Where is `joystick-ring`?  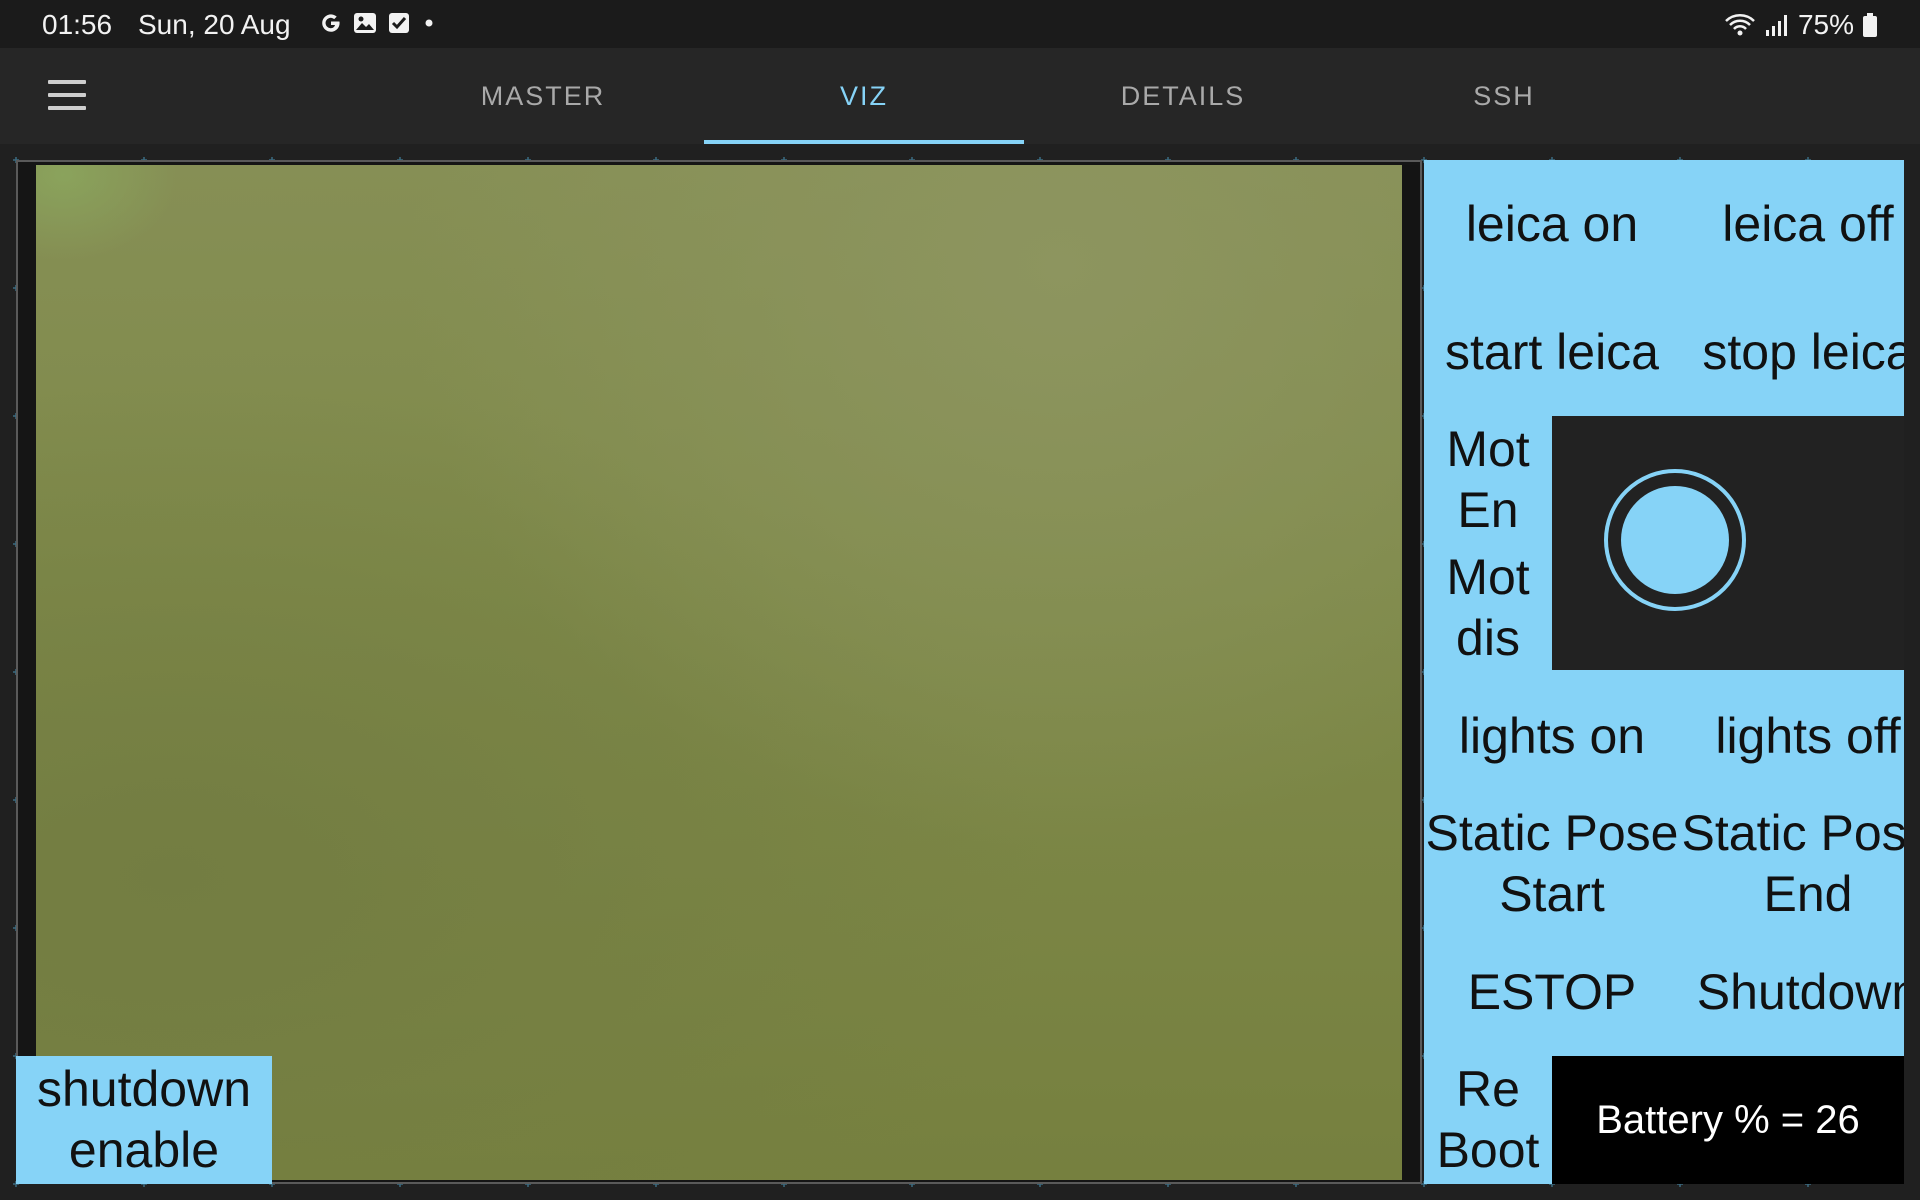
joystick-ring is located at coordinates (1675, 540).